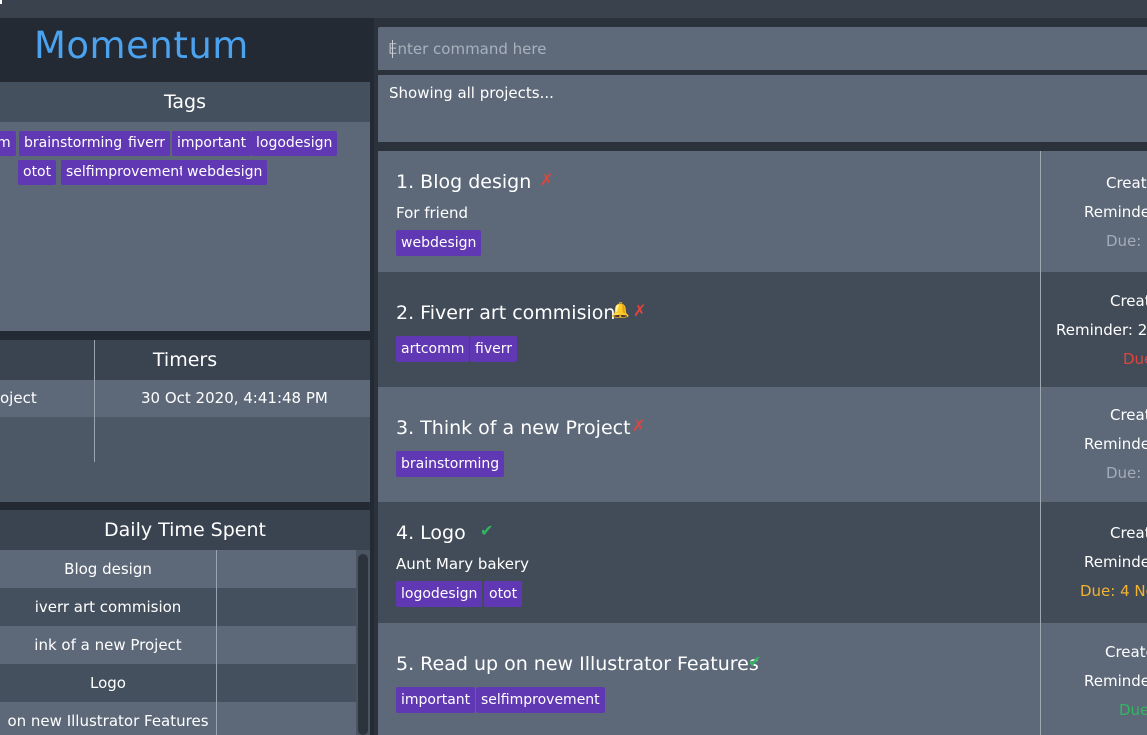  I want to click on daily-time-row: Blog design, so click(178, 569).